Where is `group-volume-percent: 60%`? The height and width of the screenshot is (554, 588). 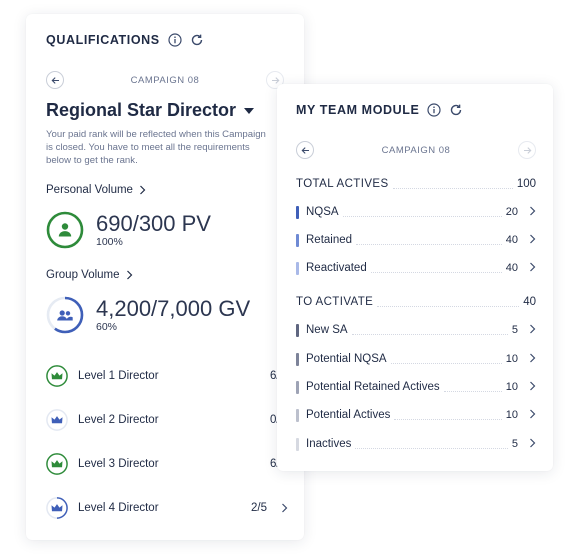 group-volume-percent: 60% is located at coordinates (107, 327).